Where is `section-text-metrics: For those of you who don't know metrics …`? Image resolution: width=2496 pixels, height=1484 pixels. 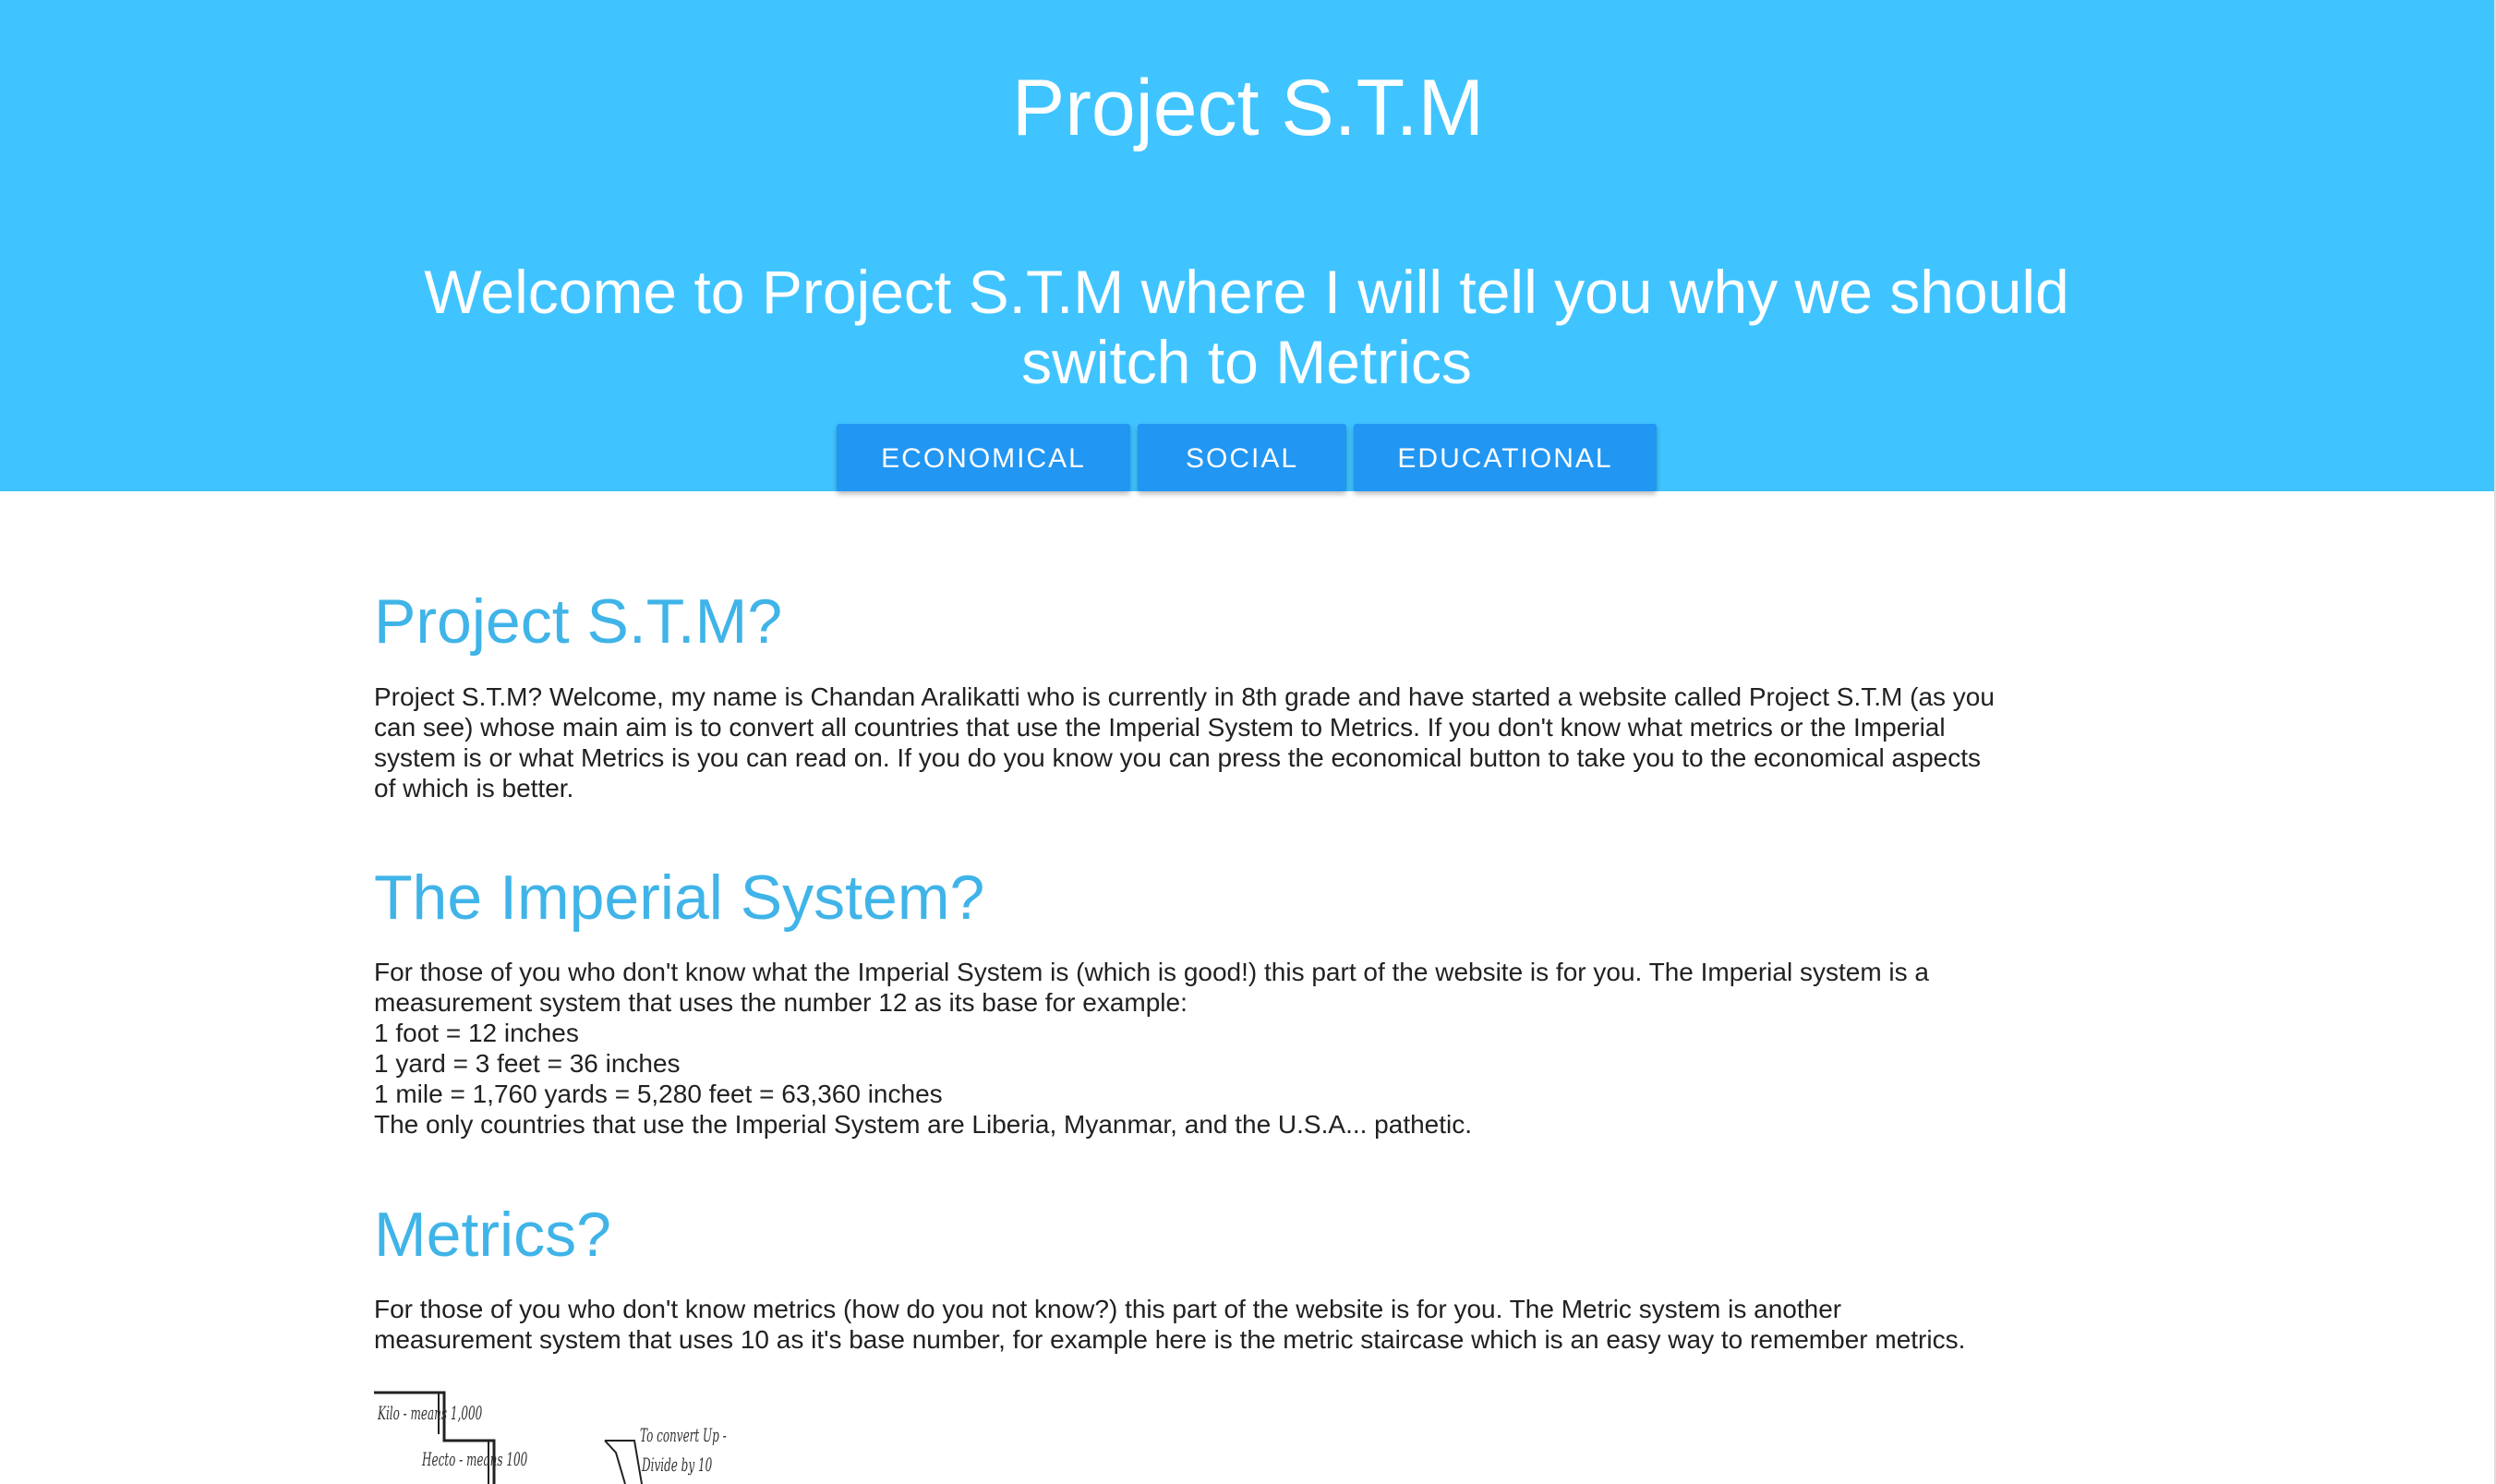
section-text-metrics: For those of you who don't know metrics … is located at coordinates (1242, 1324).